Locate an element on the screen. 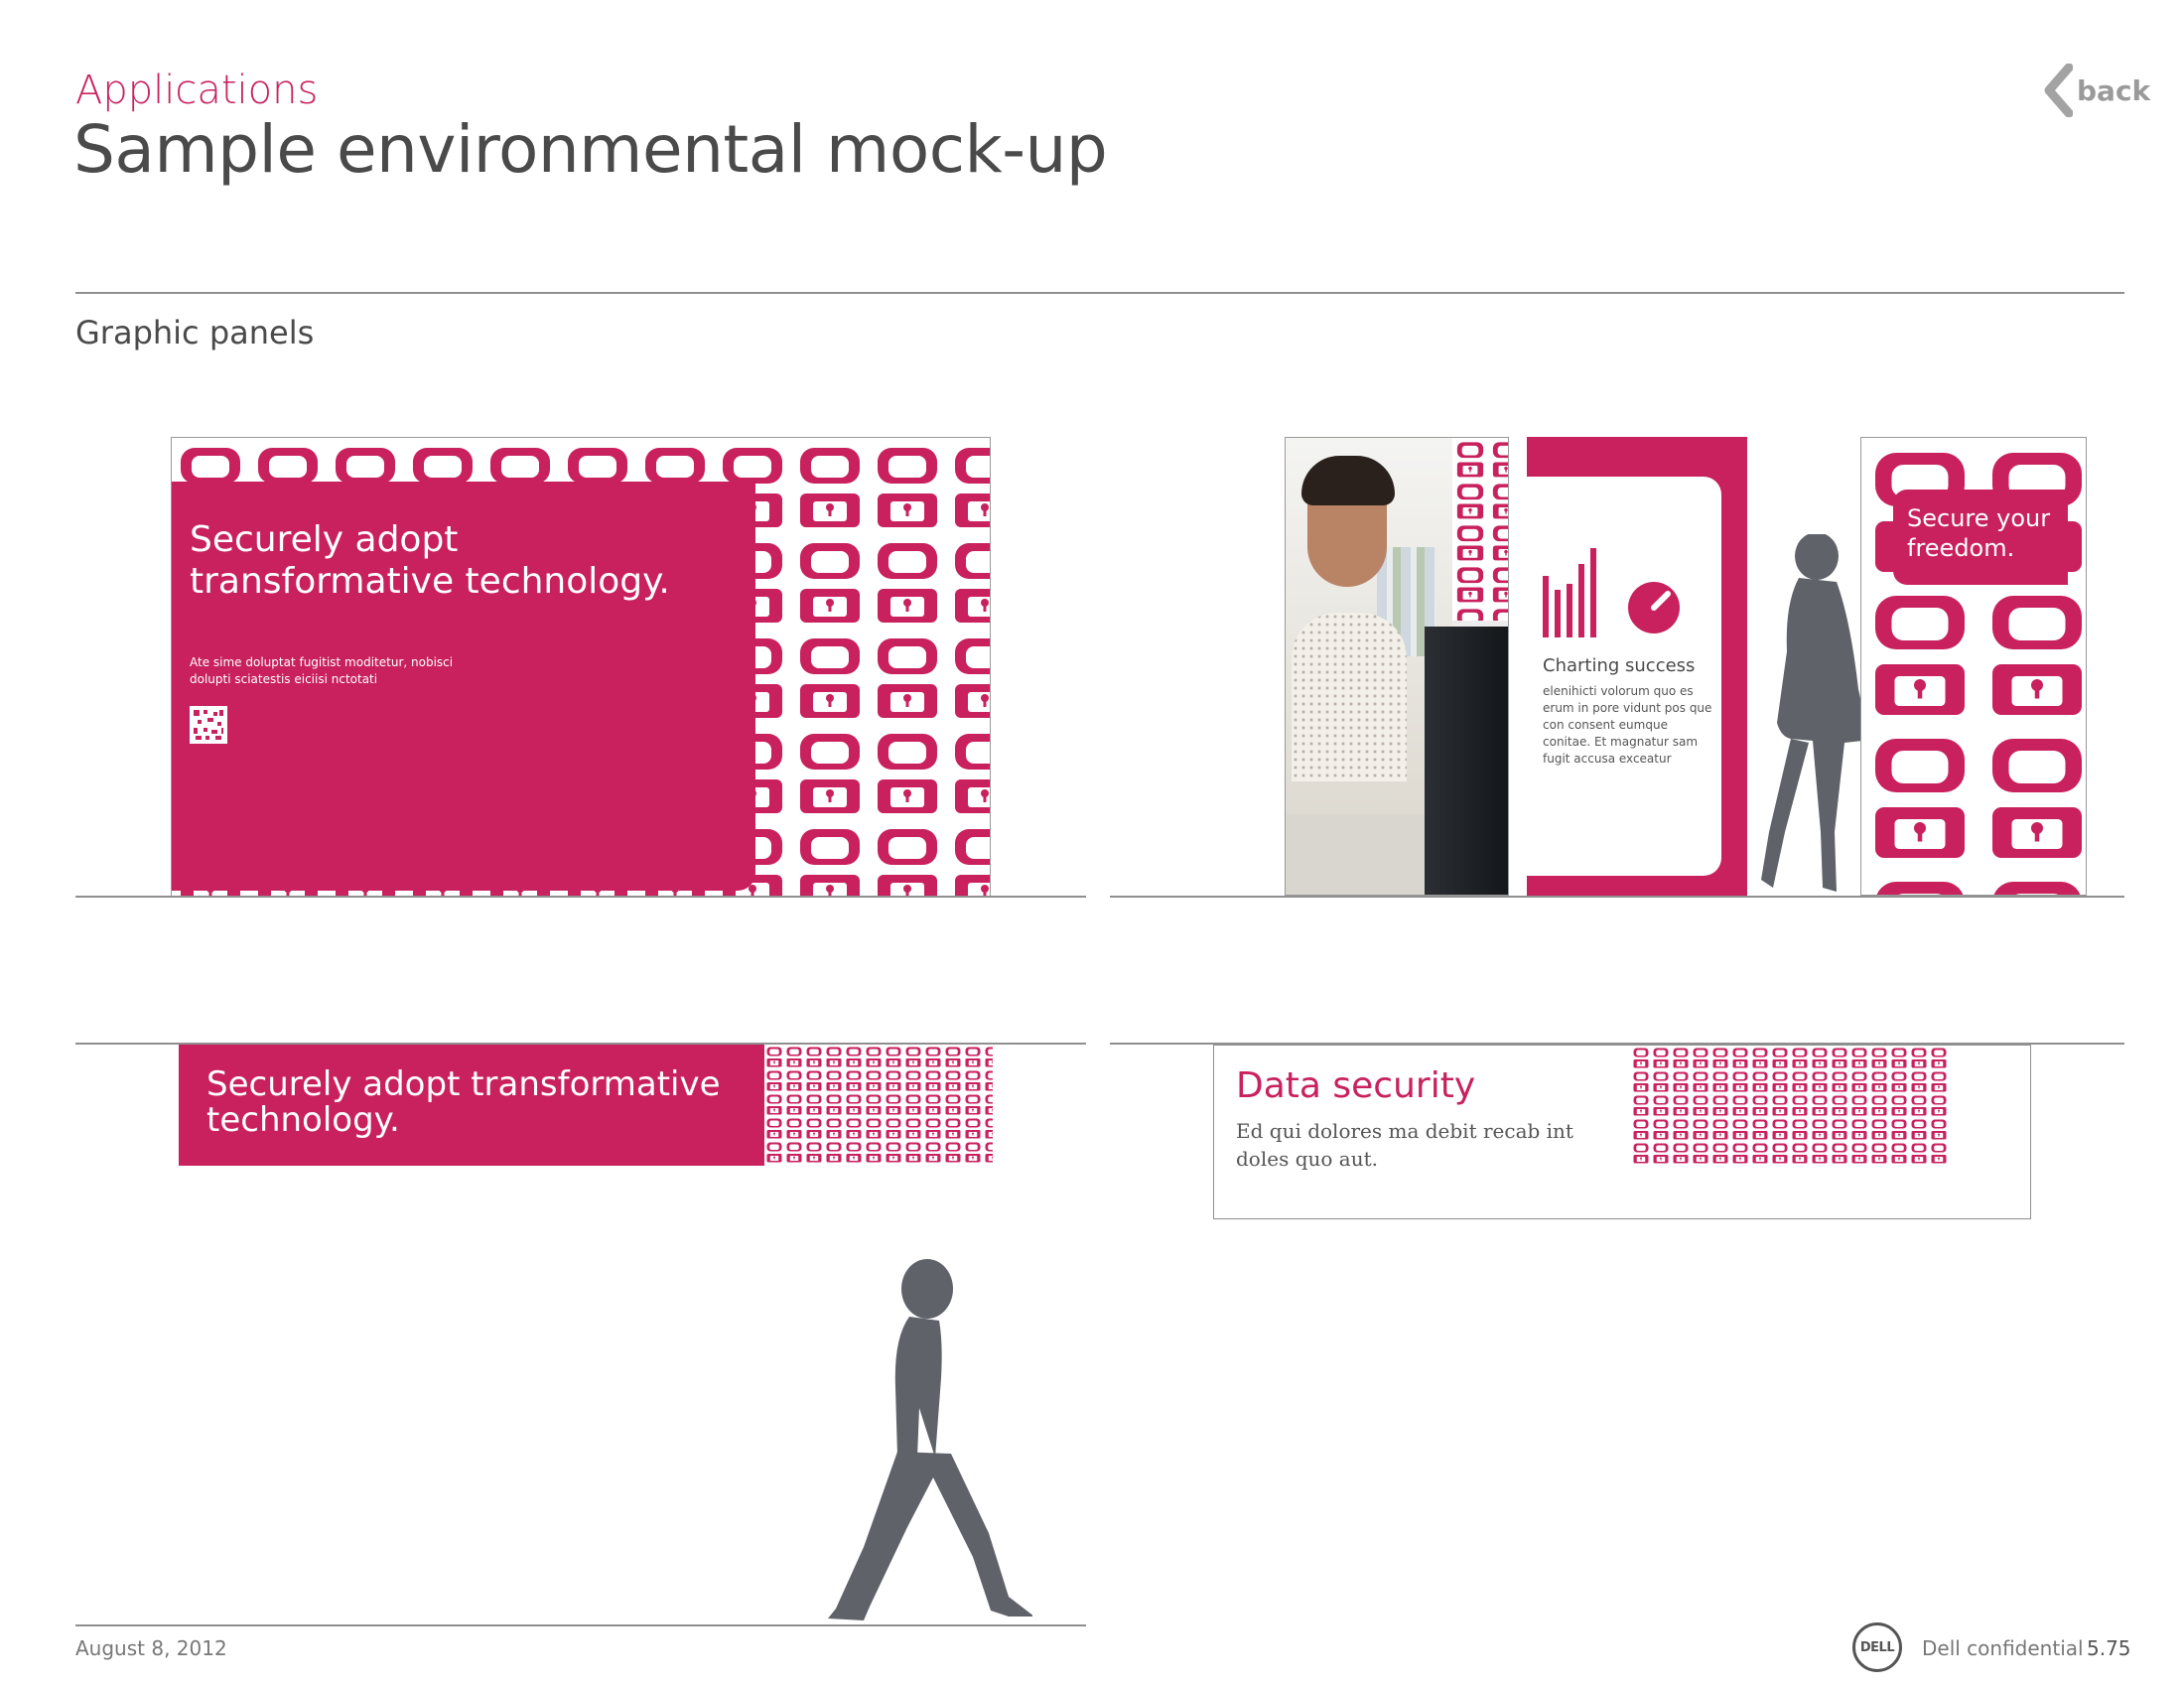  chevron-left-icon is located at coordinates (2058, 90).